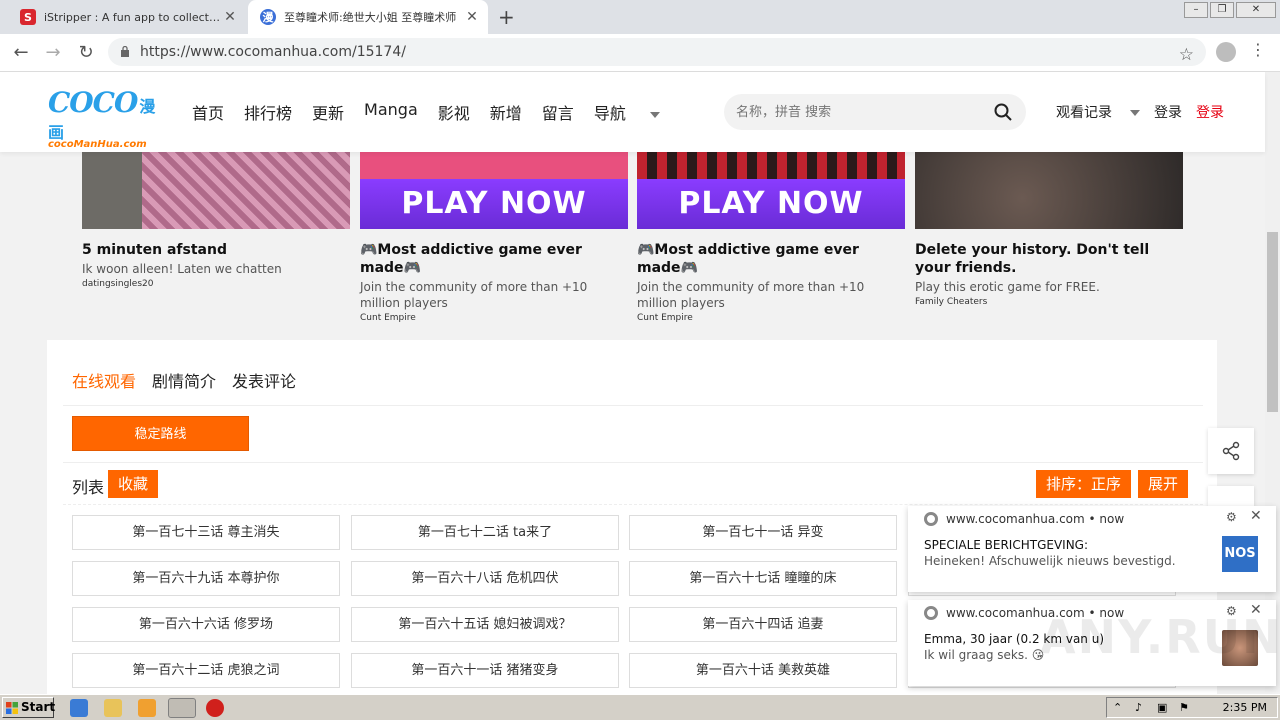 The width and height of the screenshot is (1280, 720). What do you see at coordinates (104, 380) in the screenshot?
I see `tab-watch-online: 在线观看` at bounding box center [104, 380].